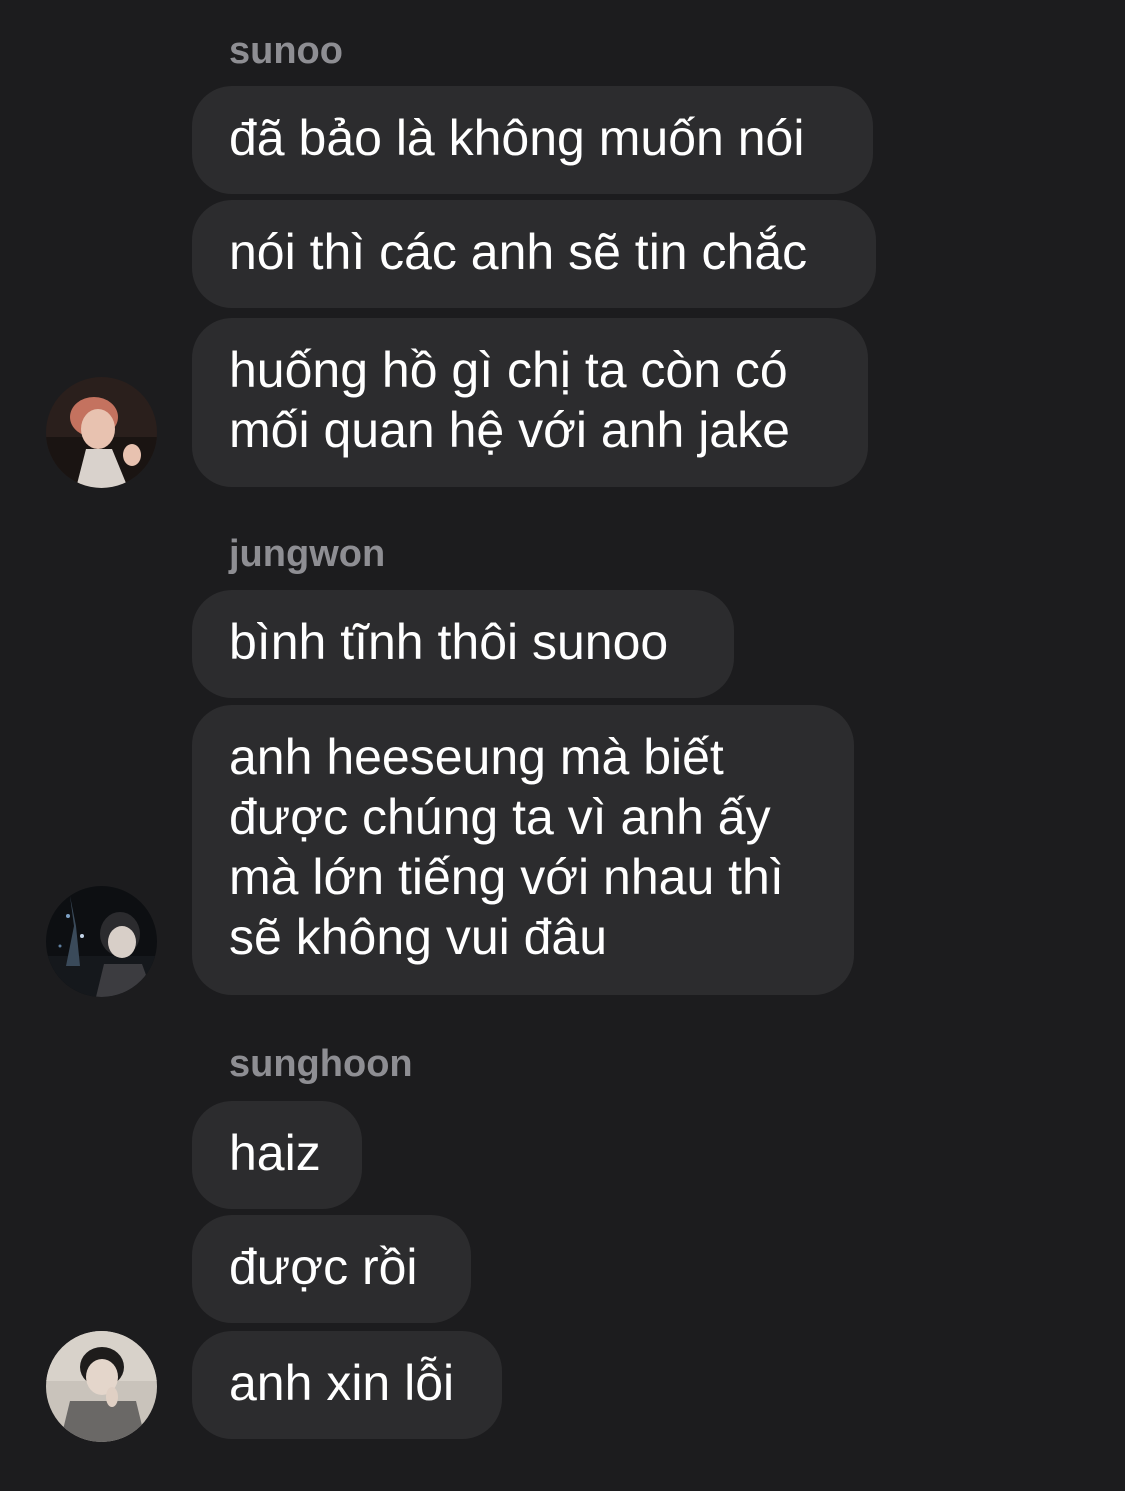  Describe the element at coordinates (101, 432) in the screenshot. I see `sunoo-avatar-photo` at that location.